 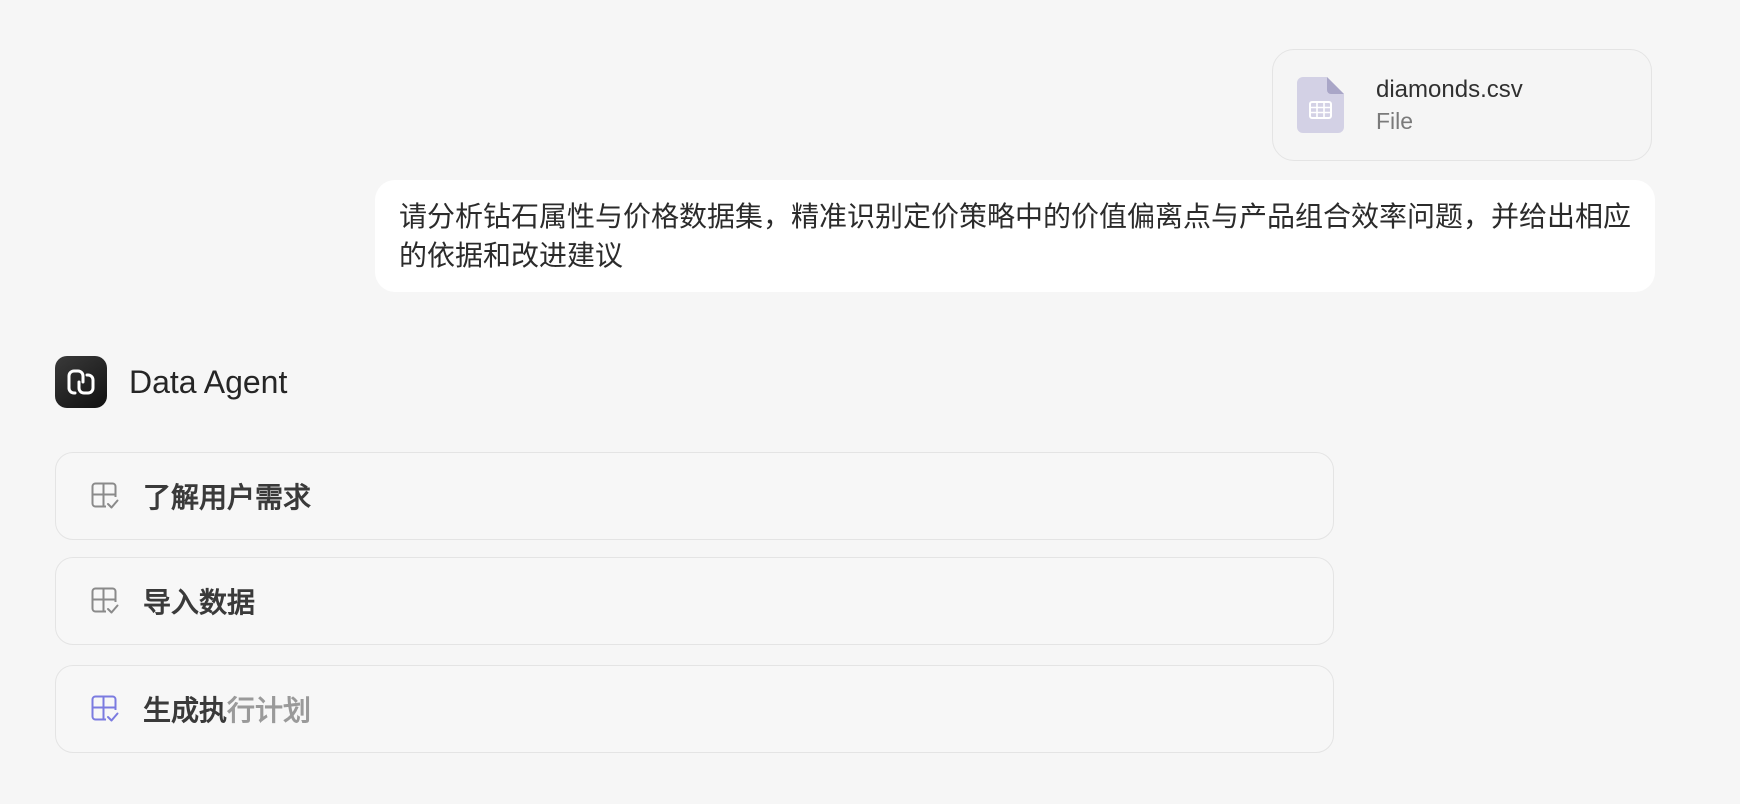 What do you see at coordinates (1449, 105) in the screenshot?
I see `file-meta: diamonds.csv File` at bounding box center [1449, 105].